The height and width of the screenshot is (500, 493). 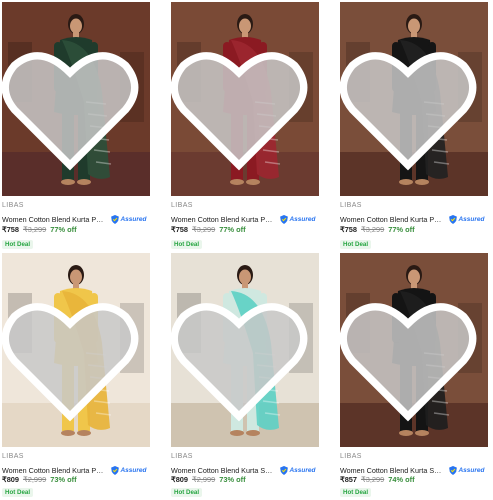 I want to click on product-price: ₹857, so click(x=349, y=479).